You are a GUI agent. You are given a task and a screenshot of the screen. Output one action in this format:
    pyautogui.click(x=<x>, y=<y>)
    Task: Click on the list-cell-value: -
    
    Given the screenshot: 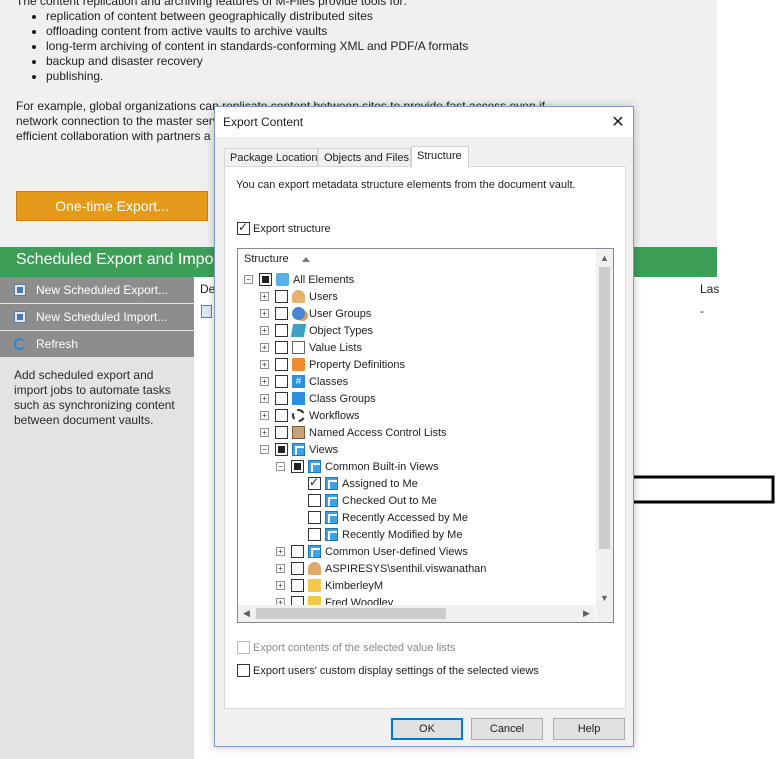 What is the action you would take?
    pyautogui.click(x=702, y=311)
    